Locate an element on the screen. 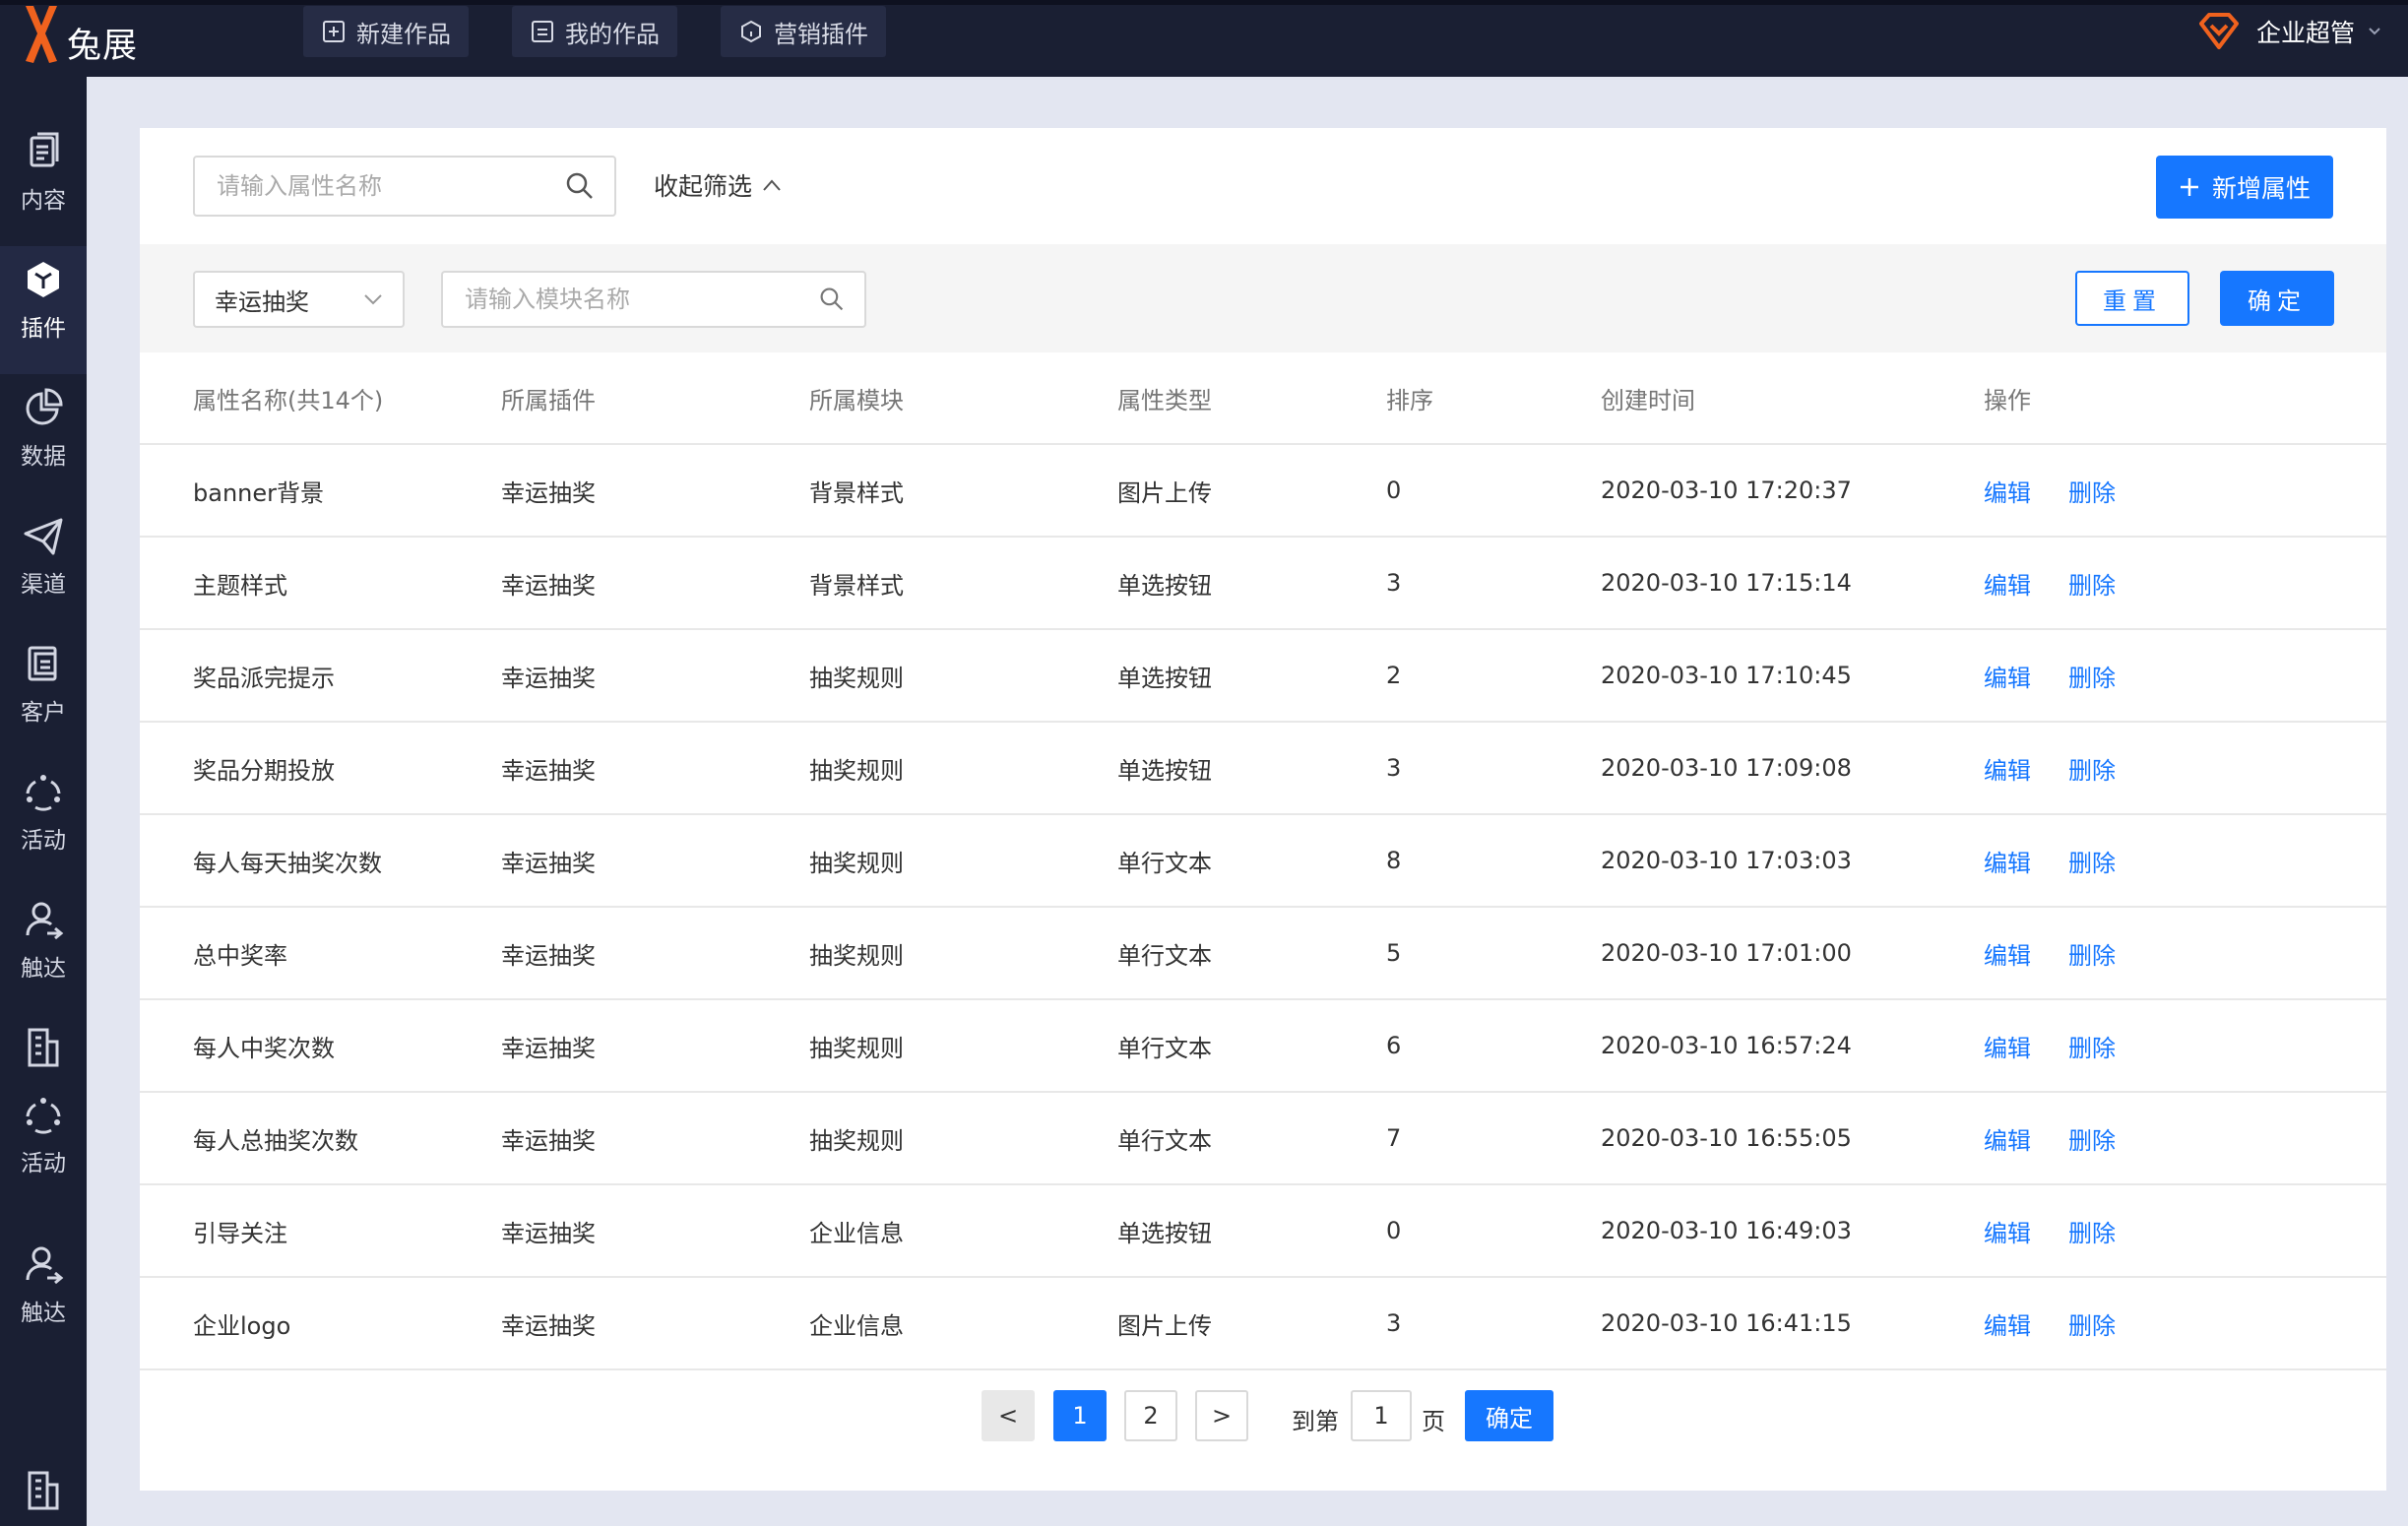 Image resolution: width=2408 pixels, height=1526 pixels. cell-order: 0 is located at coordinates (1493, 1231).